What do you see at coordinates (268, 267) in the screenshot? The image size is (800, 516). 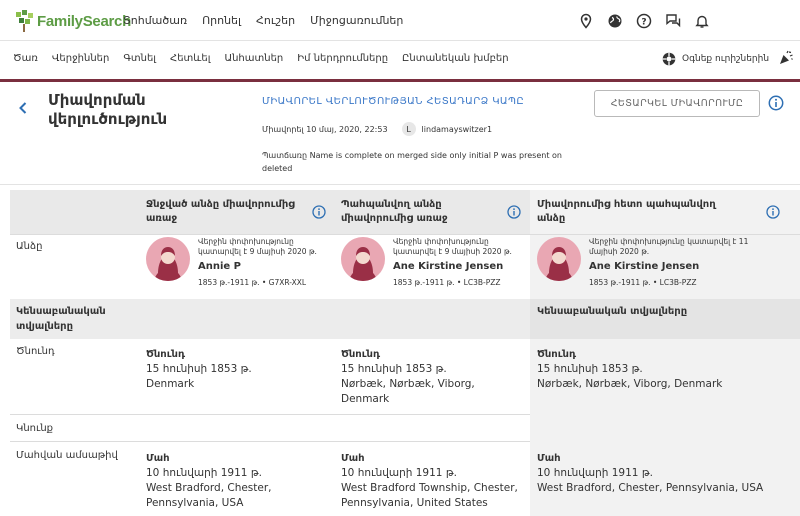 I see `person-name: Annie P` at bounding box center [268, 267].